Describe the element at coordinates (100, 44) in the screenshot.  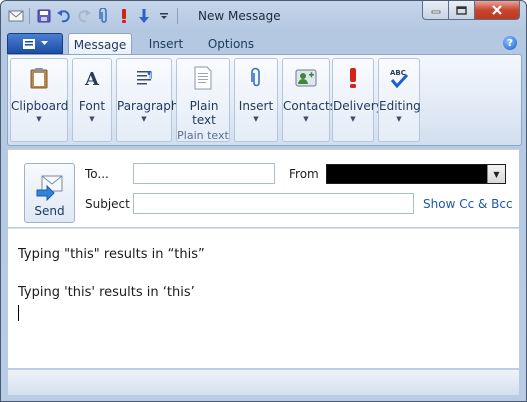
I see `tab-message: Message` at that location.